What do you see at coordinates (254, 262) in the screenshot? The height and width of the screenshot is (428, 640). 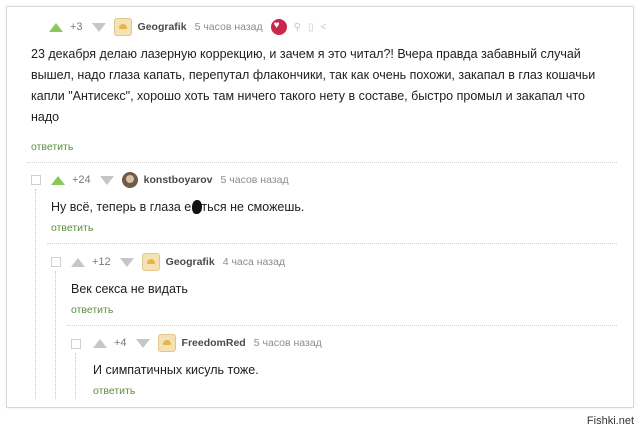 I see `timestamp: 4 часа назад` at bounding box center [254, 262].